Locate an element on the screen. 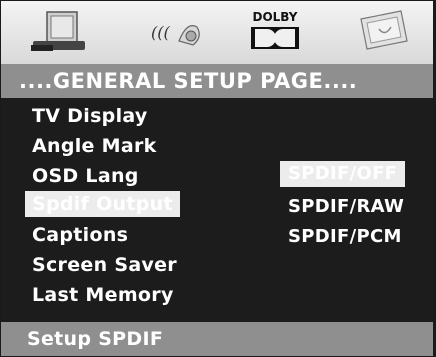 The width and height of the screenshot is (436, 357). option-spdif-raw: SPDIF/RAW is located at coordinates (346, 207).